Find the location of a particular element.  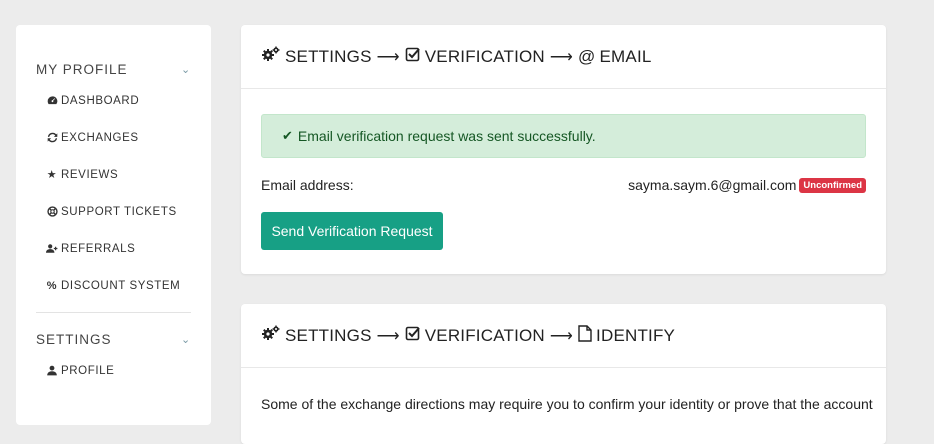

user-icon is located at coordinates (52, 370).